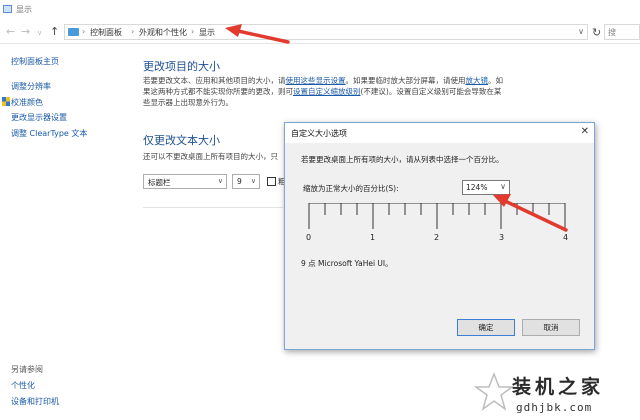 The width and height of the screenshot is (640, 420). What do you see at coordinates (35, 401) in the screenshot?
I see `sidebar-link-devices-printers: 设备和打印机` at bounding box center [35, 401].